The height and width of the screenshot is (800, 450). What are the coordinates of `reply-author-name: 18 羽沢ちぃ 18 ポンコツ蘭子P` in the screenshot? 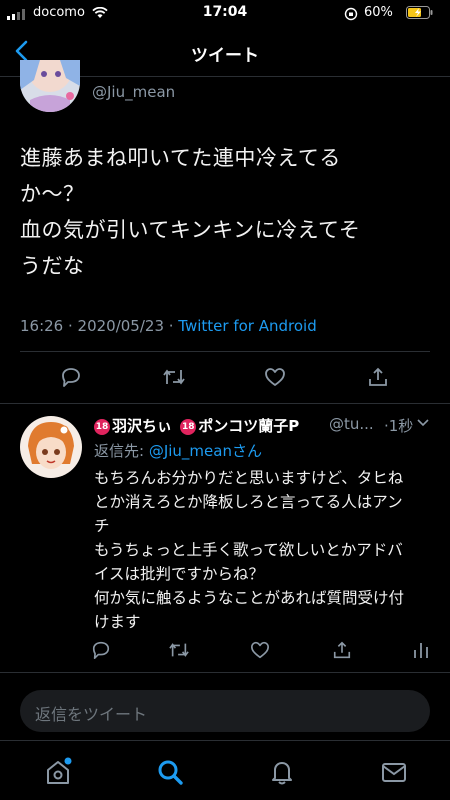 It's located at (196, 425).